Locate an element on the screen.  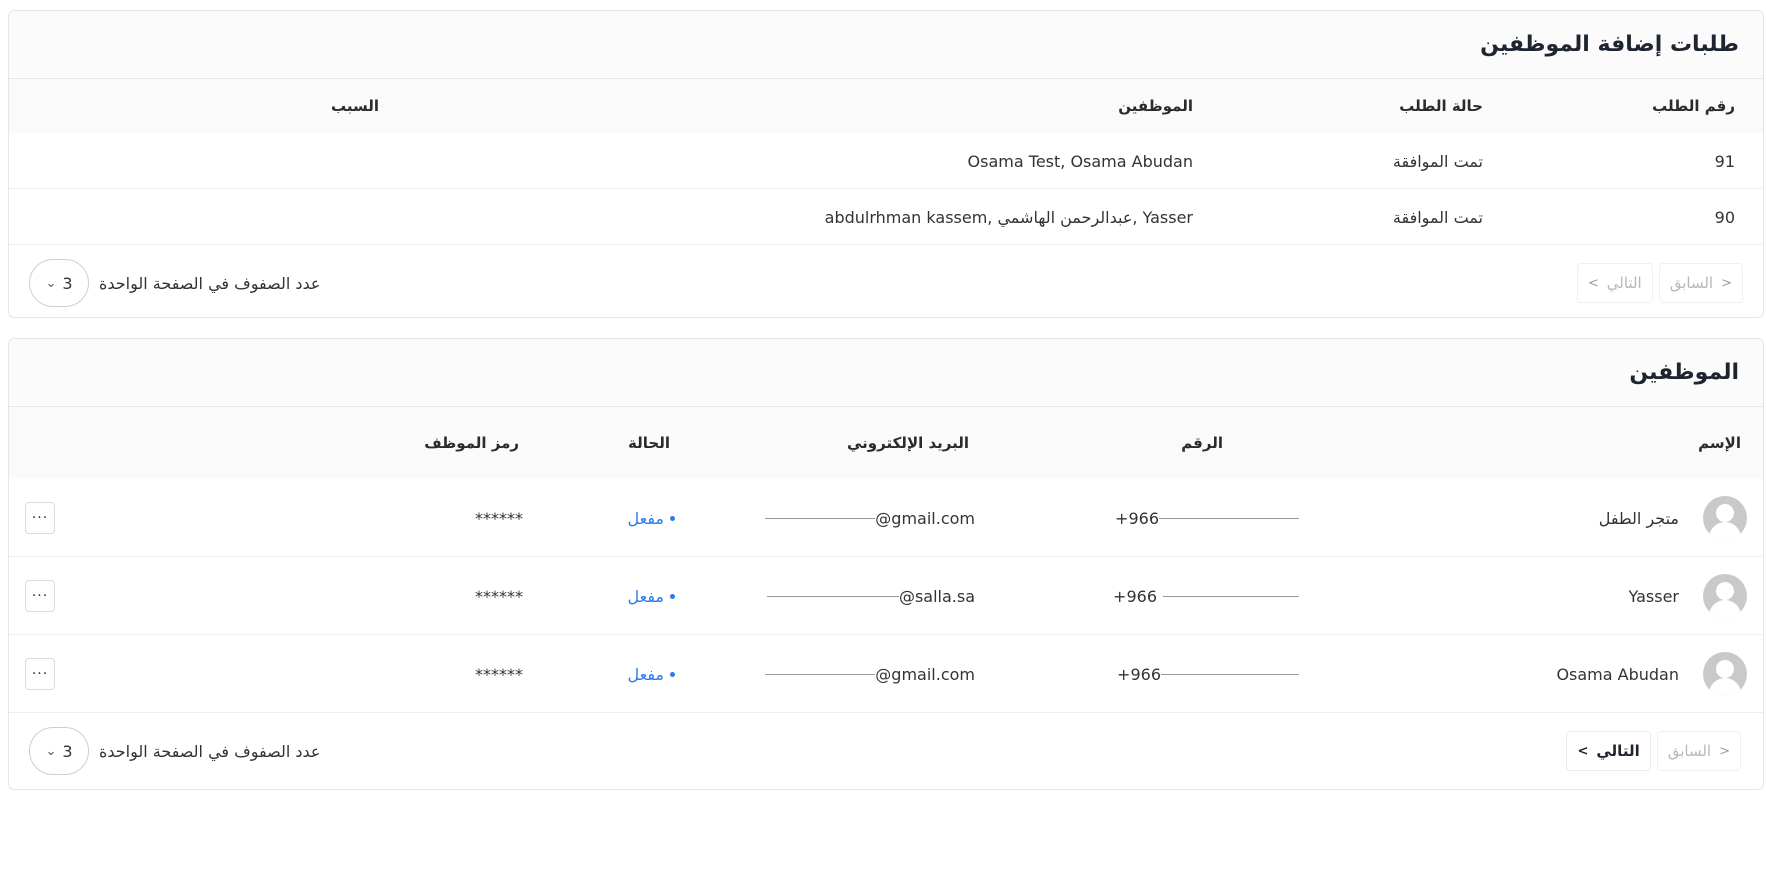
request-employees: Osama Test, Osama Abudan is located at coordinates (1080, 161).